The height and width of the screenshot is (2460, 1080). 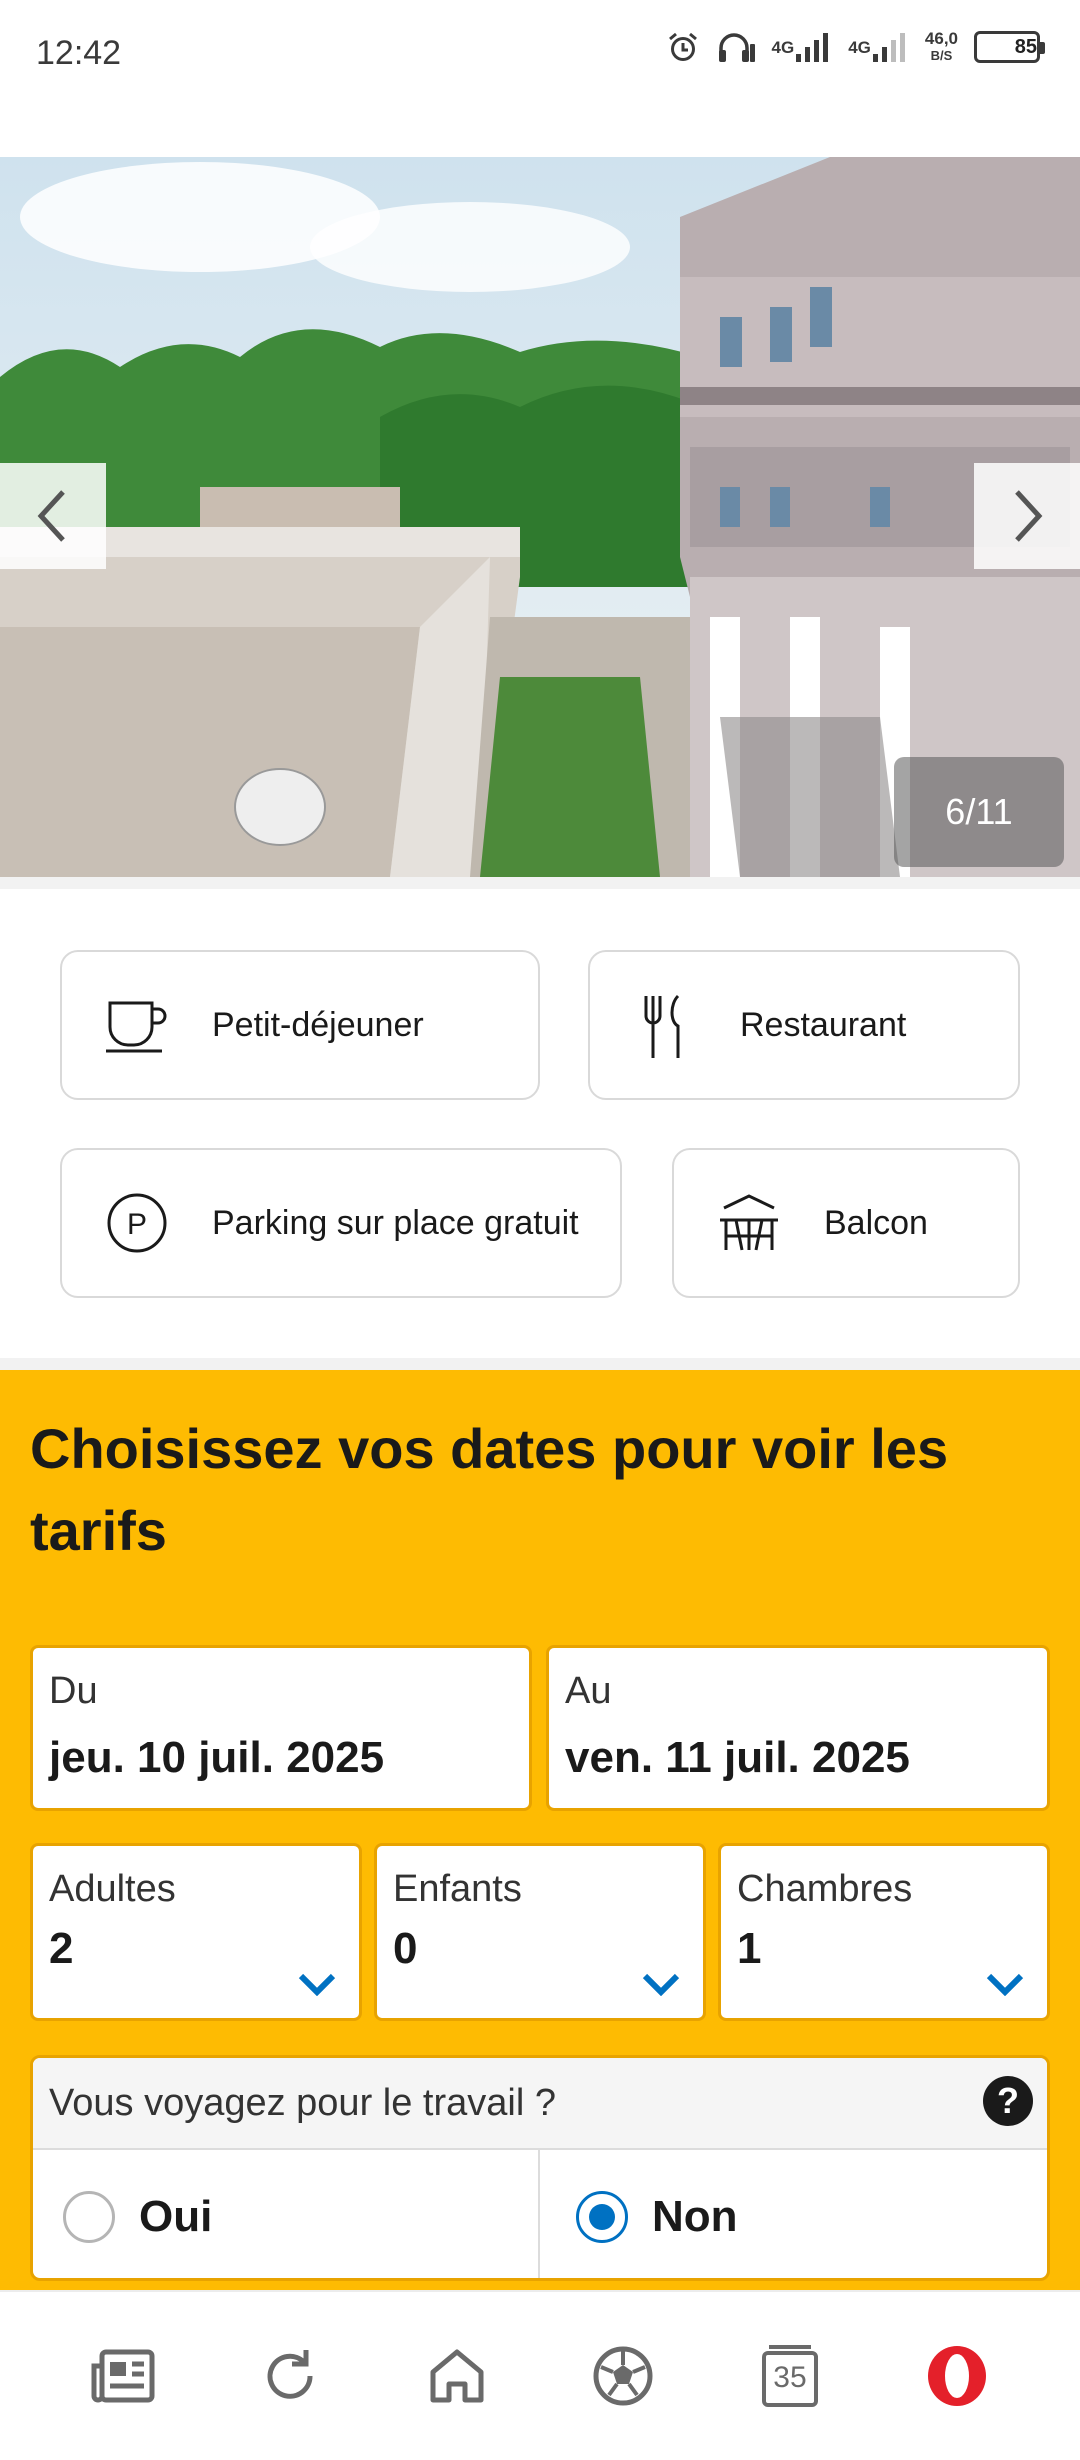 What do you see at coordinates (665, 1025) in the screenshot?
I see `fork-knife-icon` at bounding box center [665, 1025].